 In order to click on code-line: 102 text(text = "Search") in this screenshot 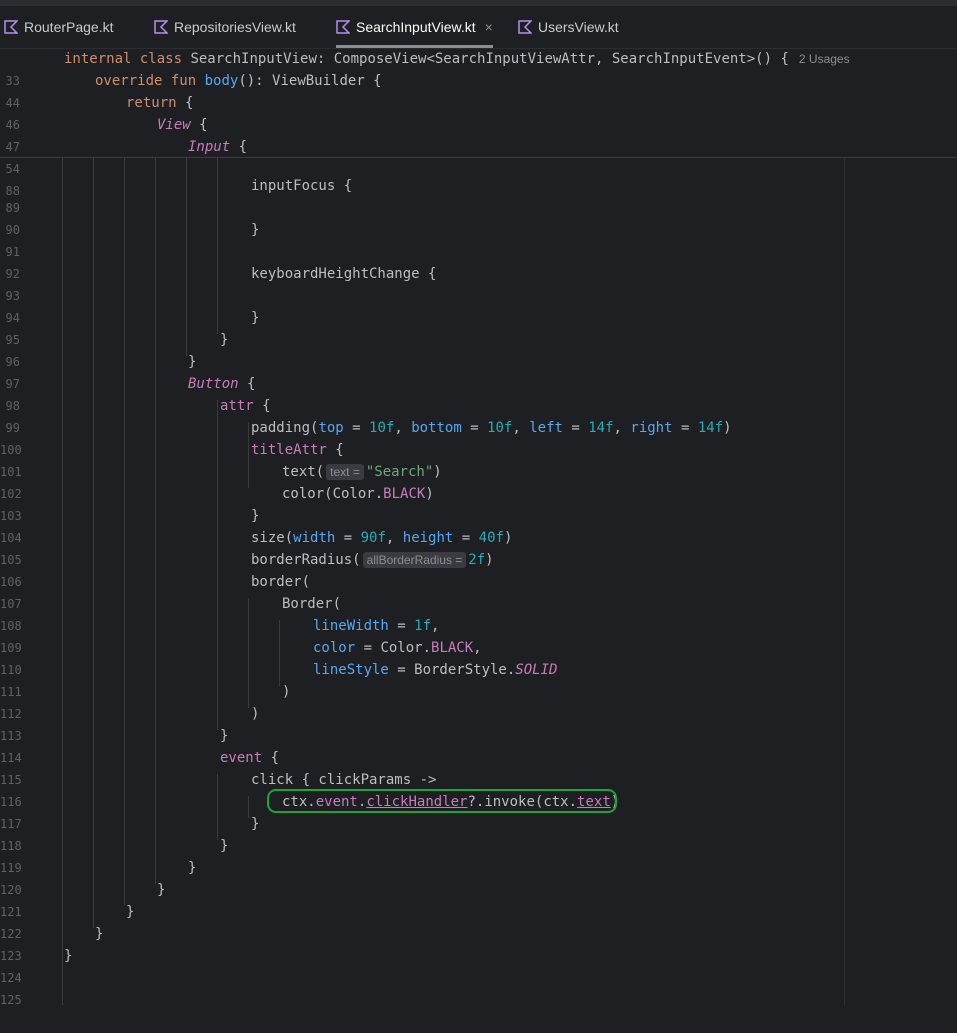, I will do `click(478, 481)`.